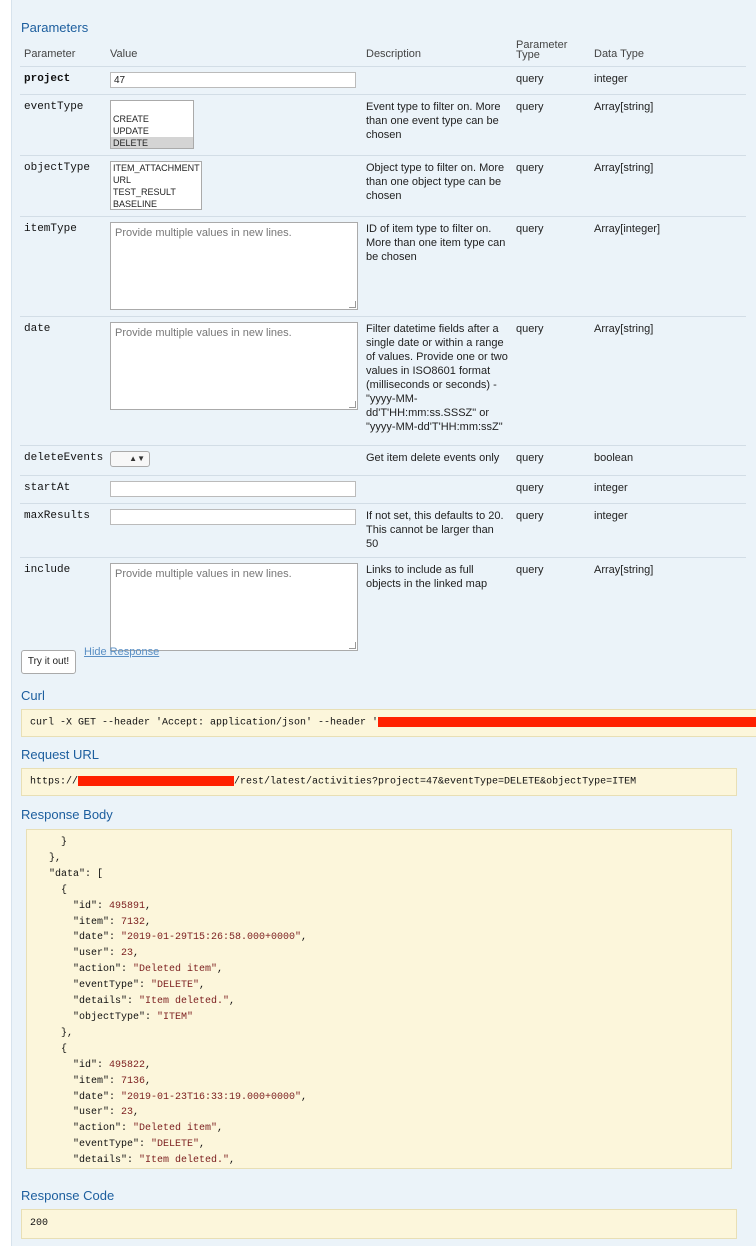 Image resolution: width=756 pixels, height=1246 pixels. What do you see at coordinates (63, 381) in the screenshot?
I see `param-name: date` at bounding box center [63, 381].